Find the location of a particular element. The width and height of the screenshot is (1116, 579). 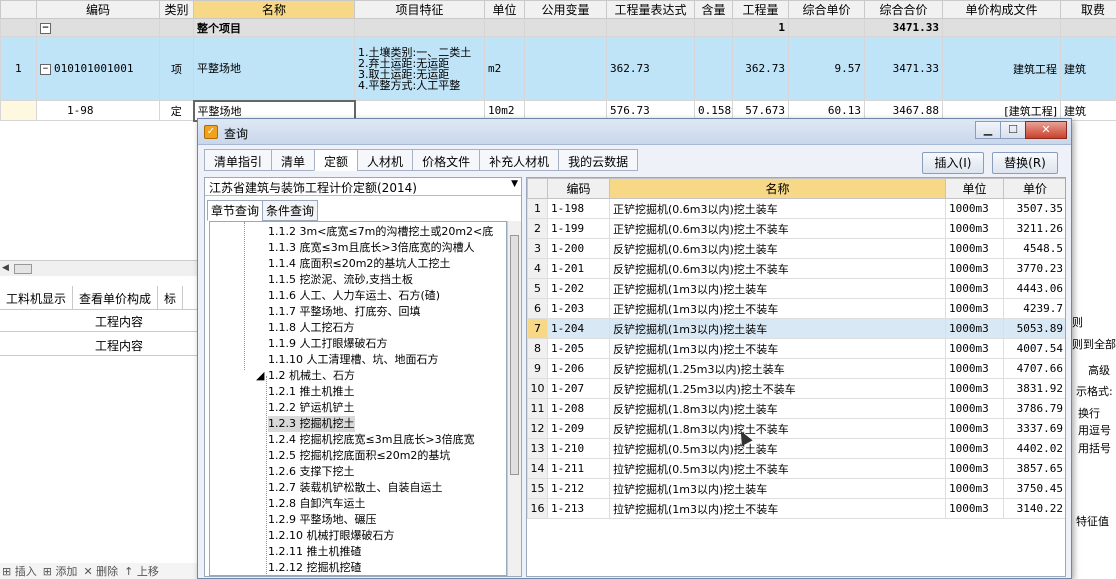

table-row: 13 1-210 拉铲挖掘机(0.5m3以内)挖土装车 1000m3 4402.02 is located at coordinates (796, 448).